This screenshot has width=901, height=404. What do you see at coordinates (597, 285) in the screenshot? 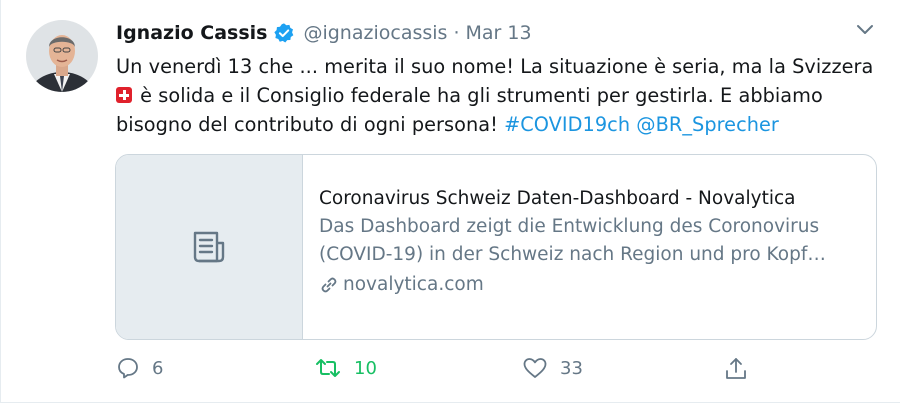
I see `card-domain: novalytica.com` at bounding box center [597, 285].